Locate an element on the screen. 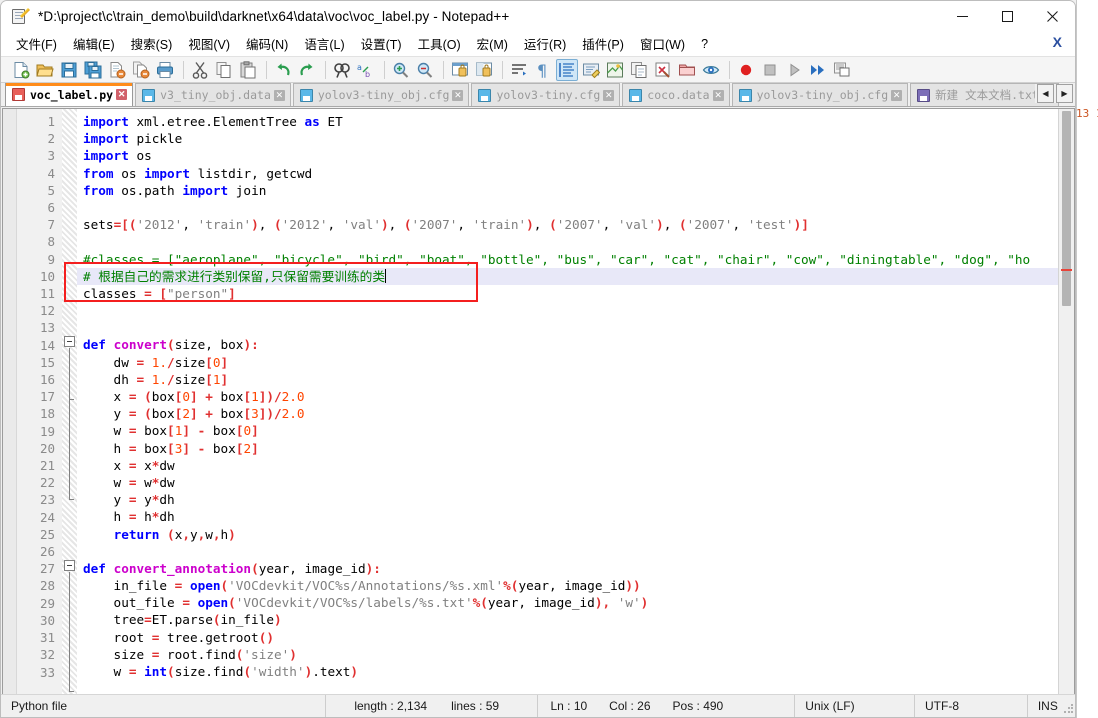 The width and height of the screenshot is (1098, 718). status-encoding: UTF-8 is located at coordinates (971, 705).